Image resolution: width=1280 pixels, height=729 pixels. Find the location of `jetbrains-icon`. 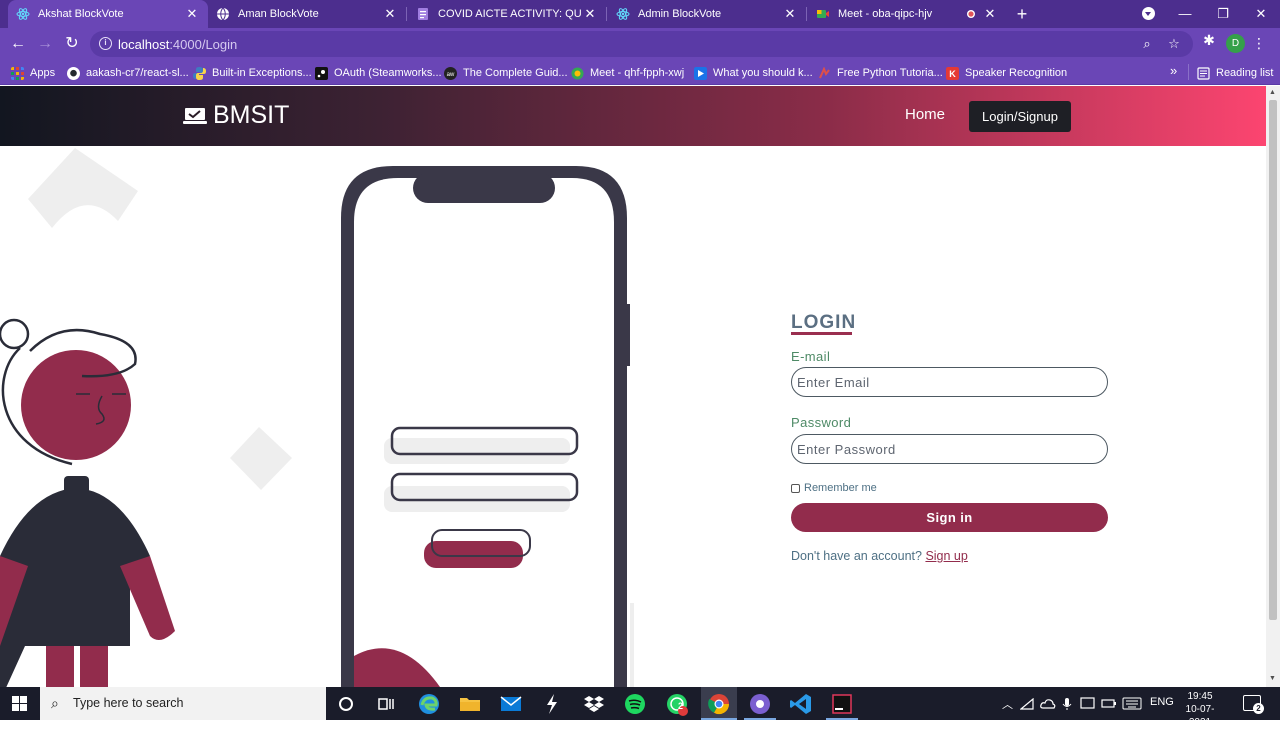

jetbrains-icon is located at coordinates (842, 704).